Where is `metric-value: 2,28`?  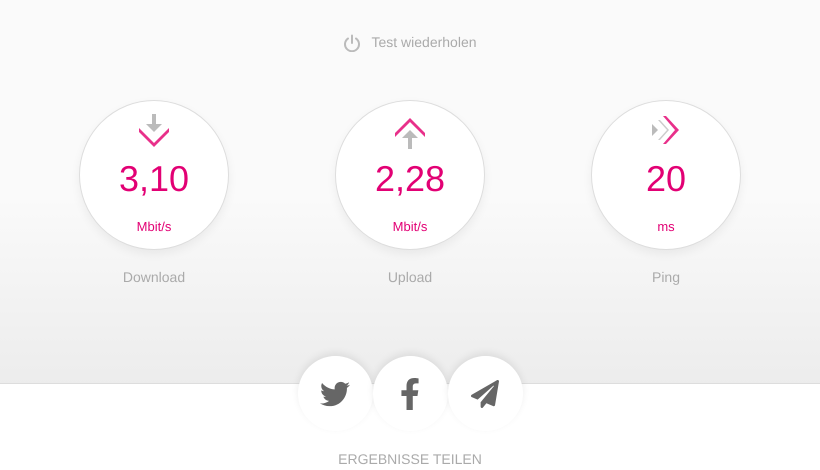
metric-value: 2,28 is located at coordinates (410, 179).